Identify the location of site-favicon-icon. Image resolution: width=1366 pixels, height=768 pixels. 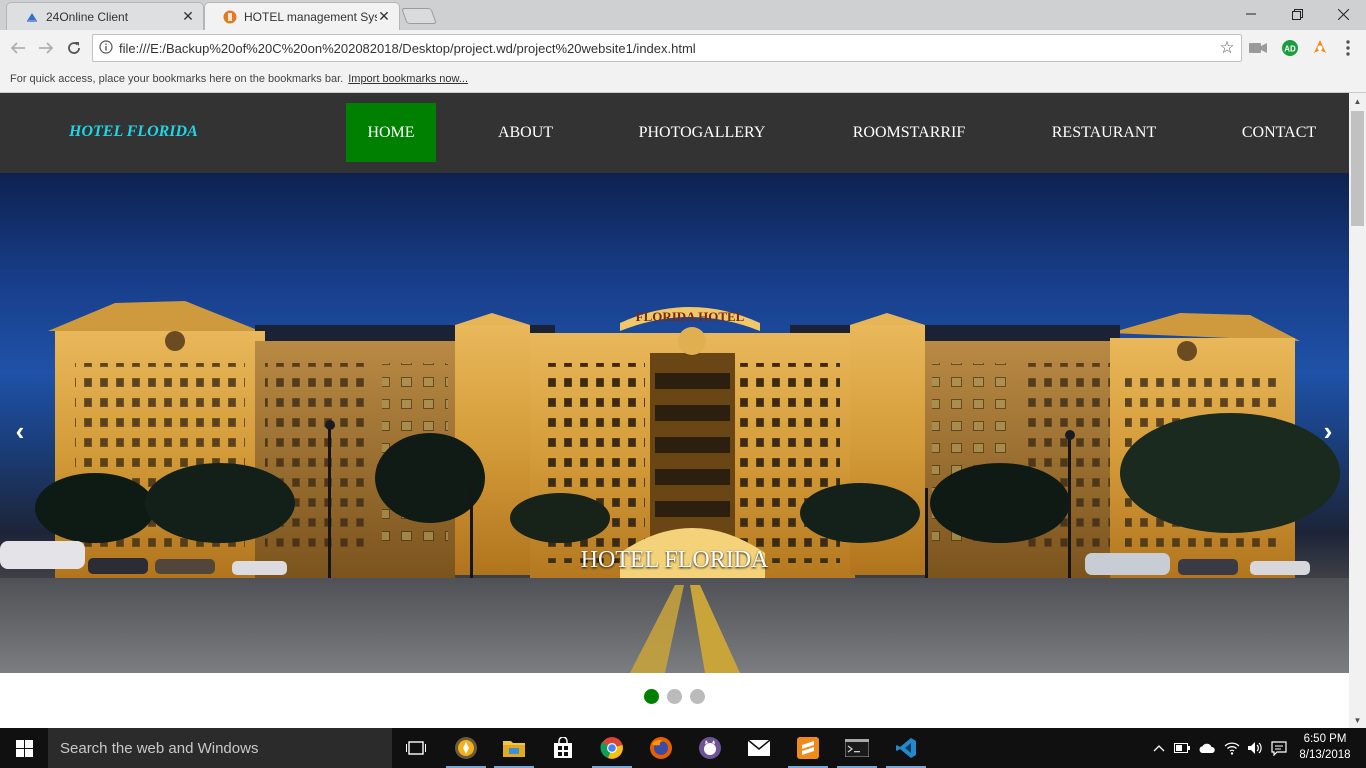
(32, 17).